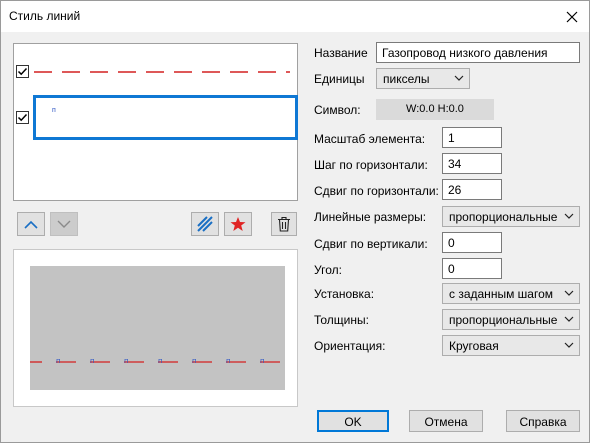  Describe the element at coordinates (503, 320) in the screenshot. I see `thickness-value: пропорциональные` at that location.